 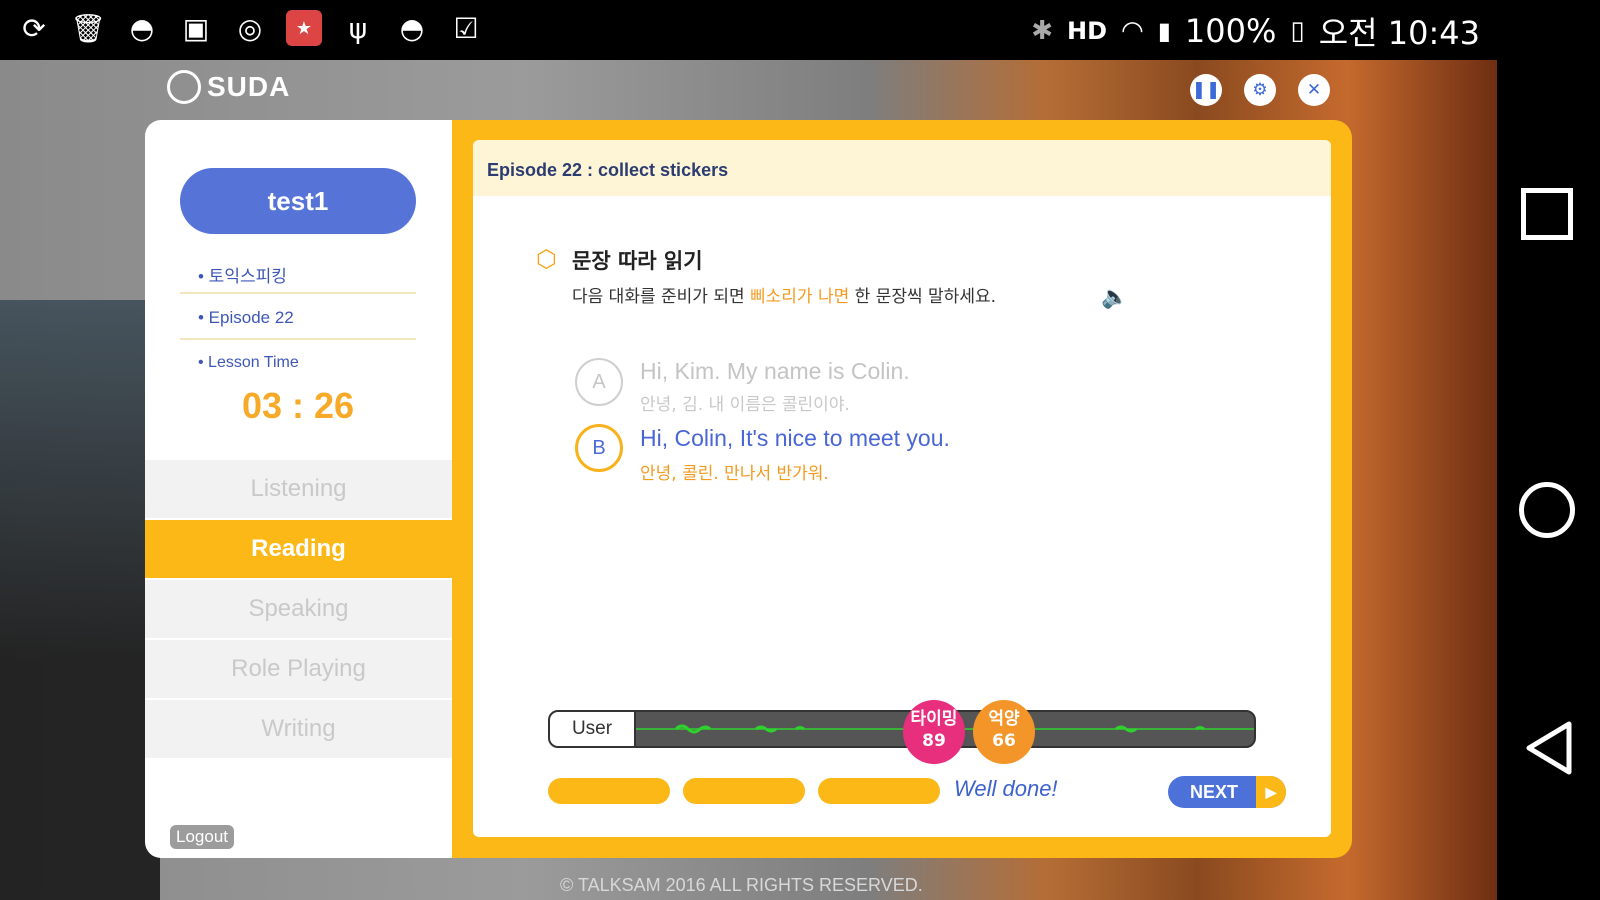 What do you see at coordinates (775, 371) in the screenshot?
I see `dialog-a-english: Hi, Kim. My name is Colin.` at bounding box center [775, 371].